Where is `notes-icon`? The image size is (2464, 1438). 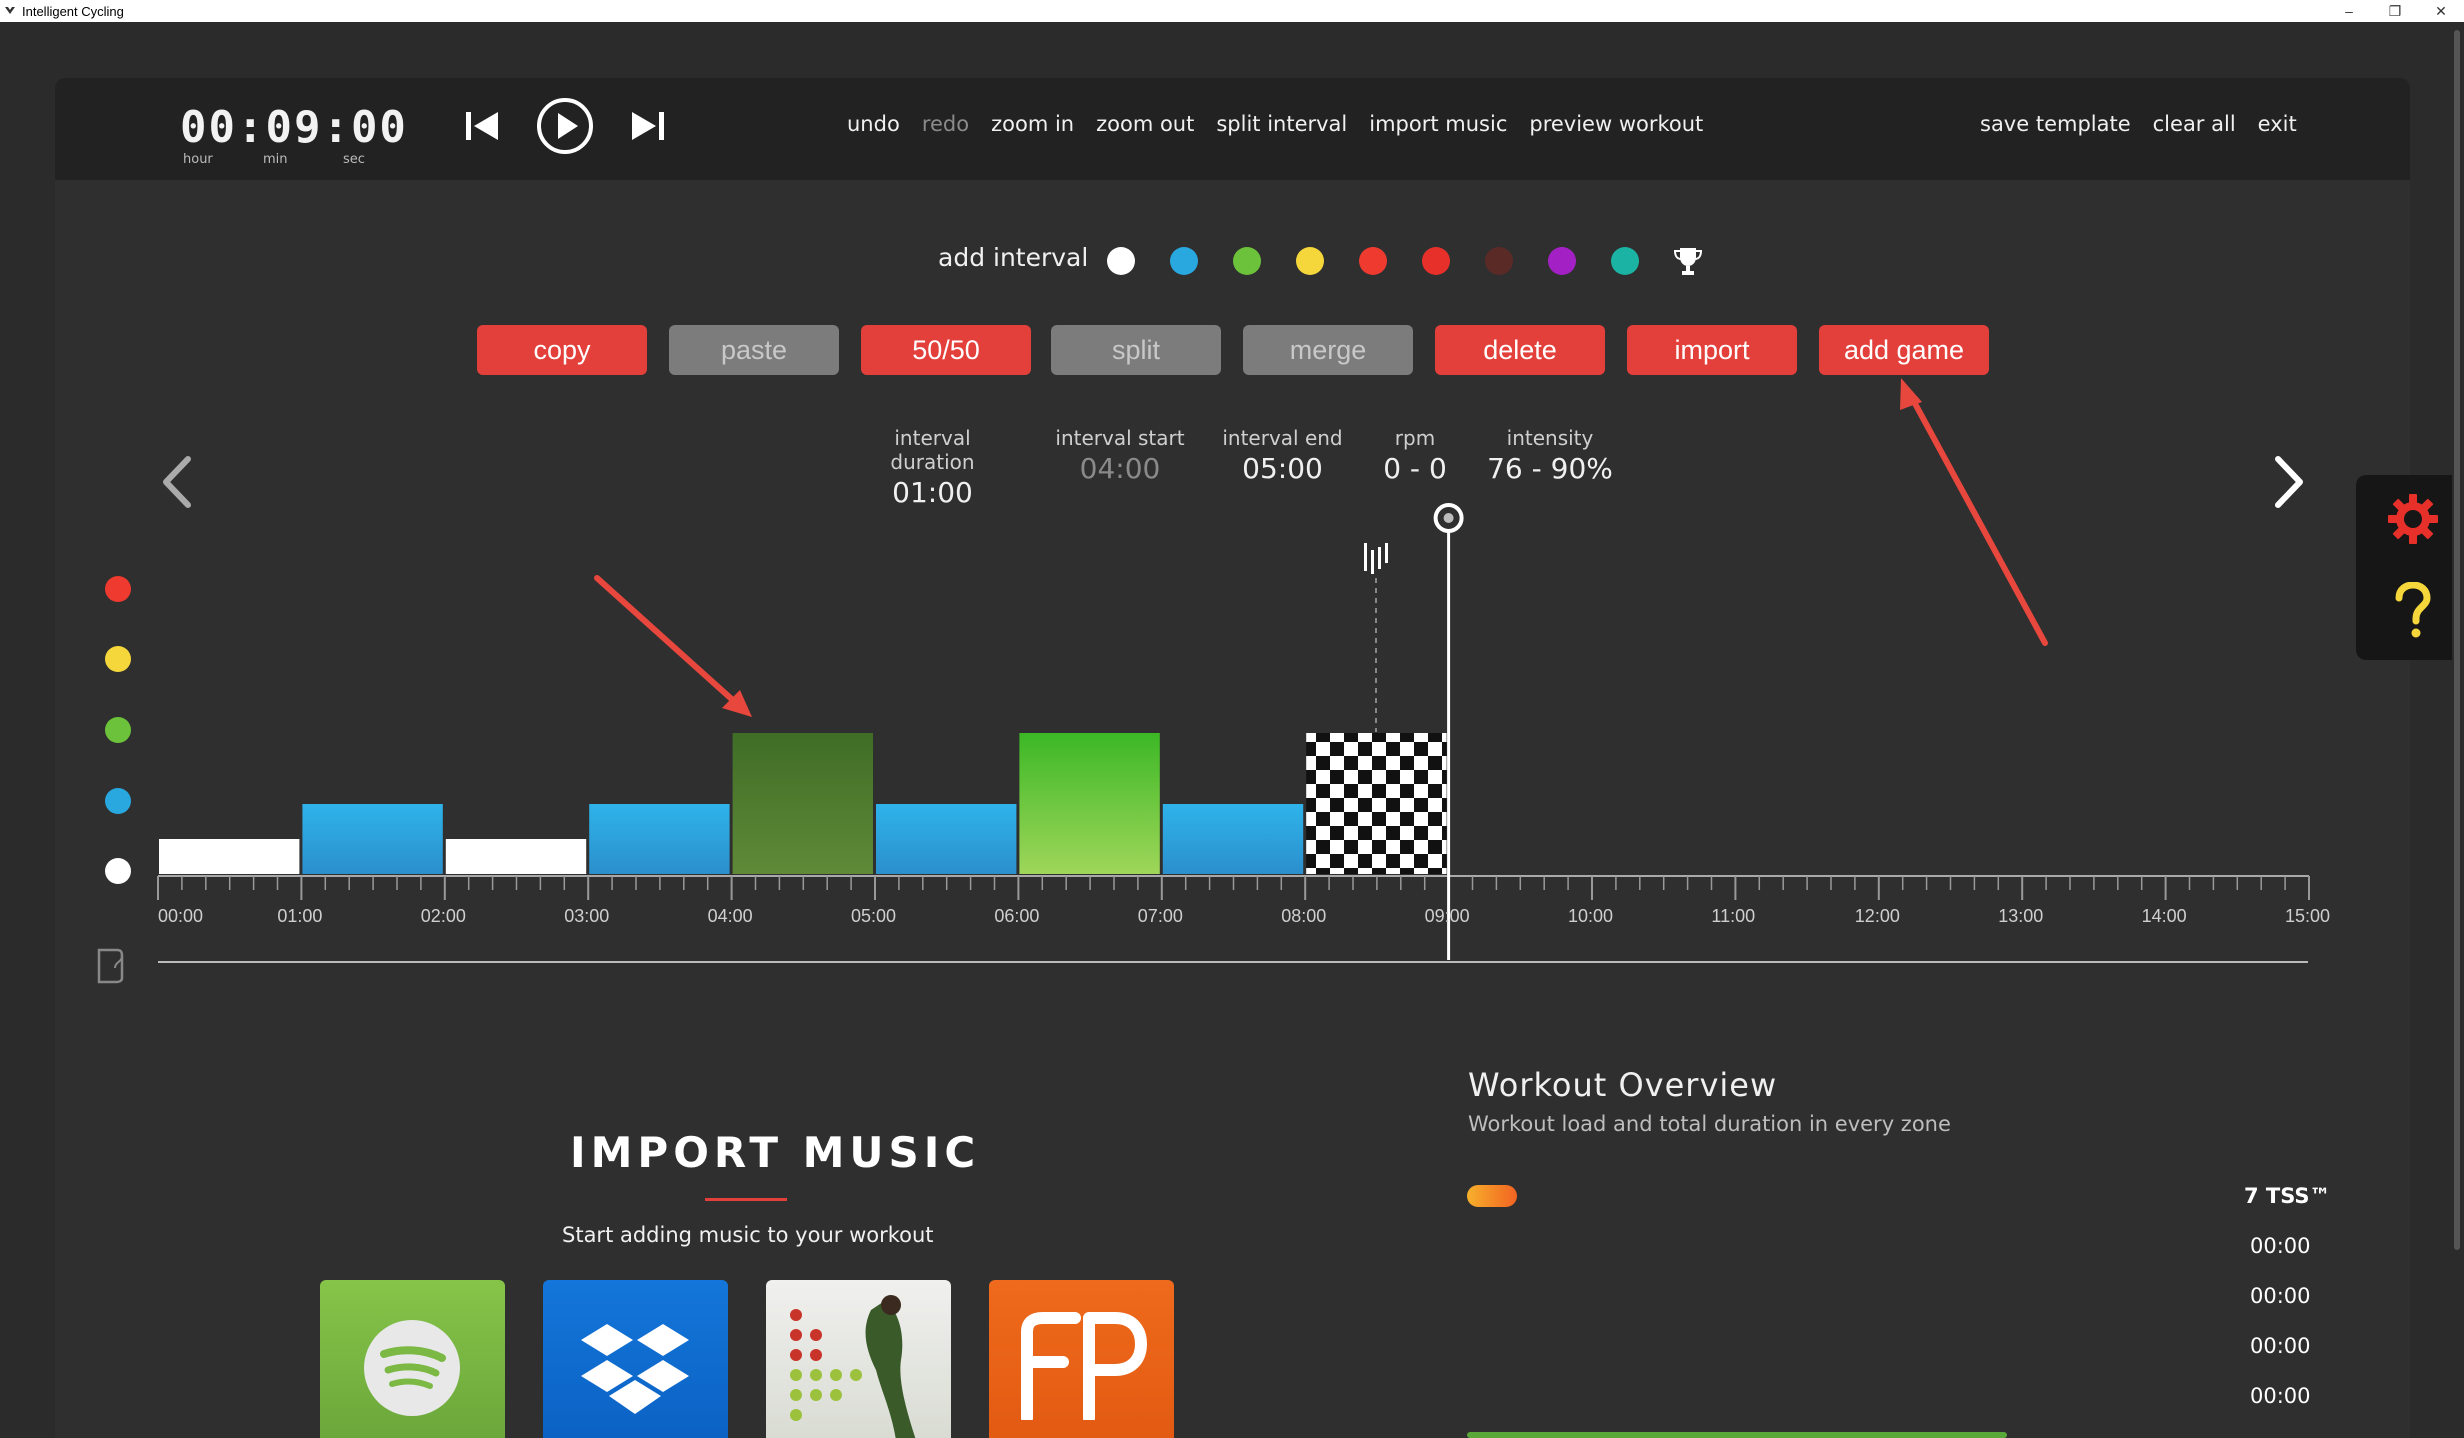
notes-icon is located at coordinates (110, 966).